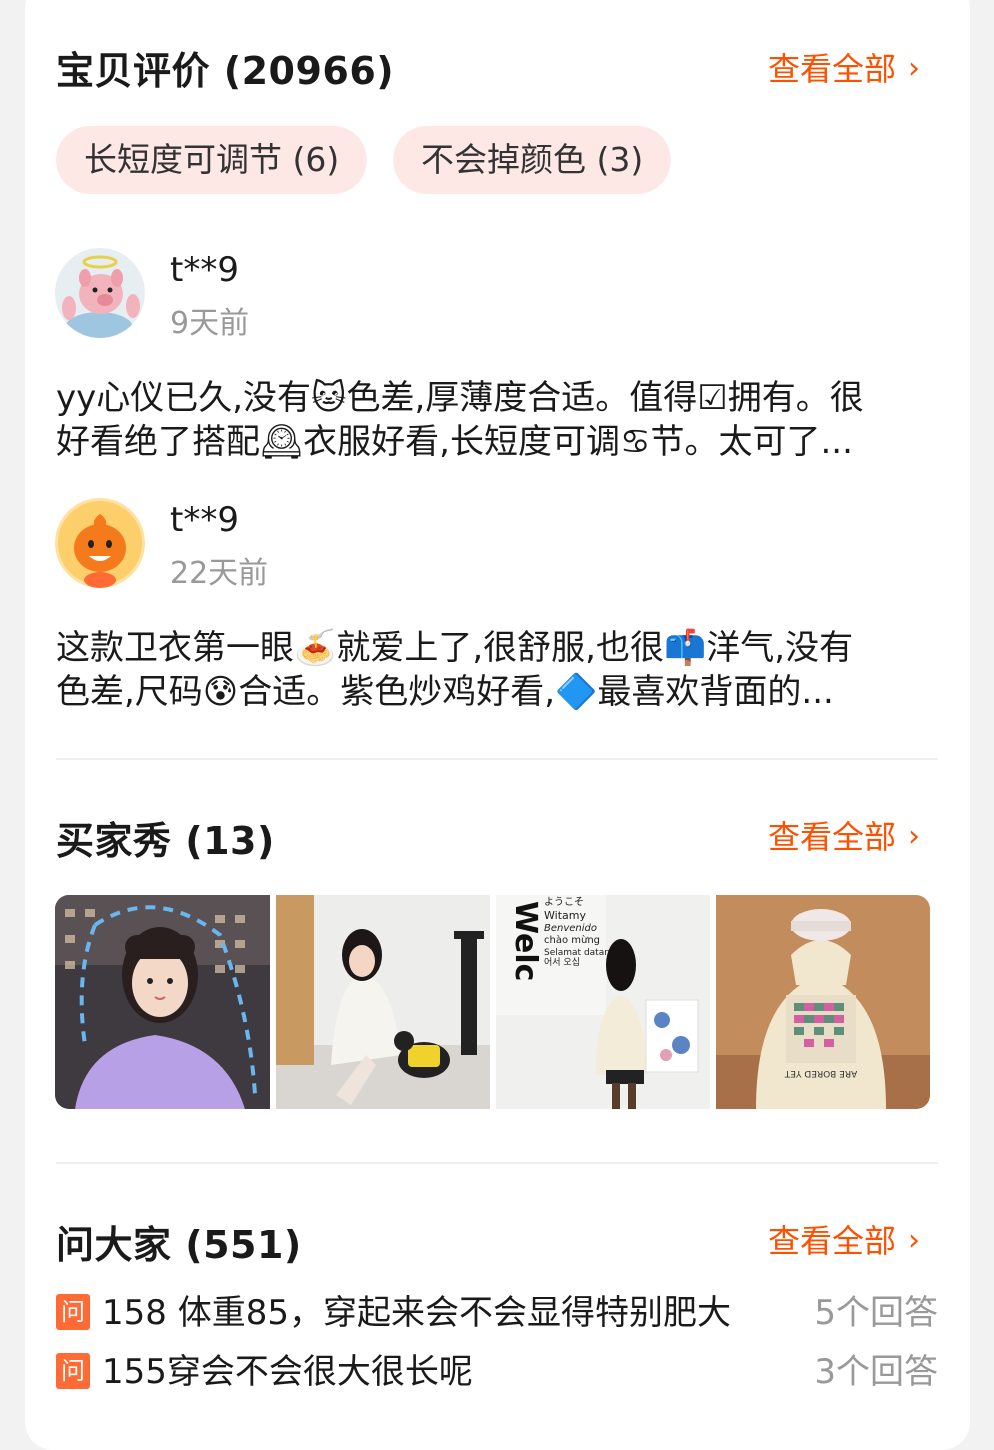 This screenshot has width=994, height=1450. What do you see at coordinates (564, 902) in the screenshot?
I see `photo-sign-text: ようこそ` at bounding box center [564, 902].